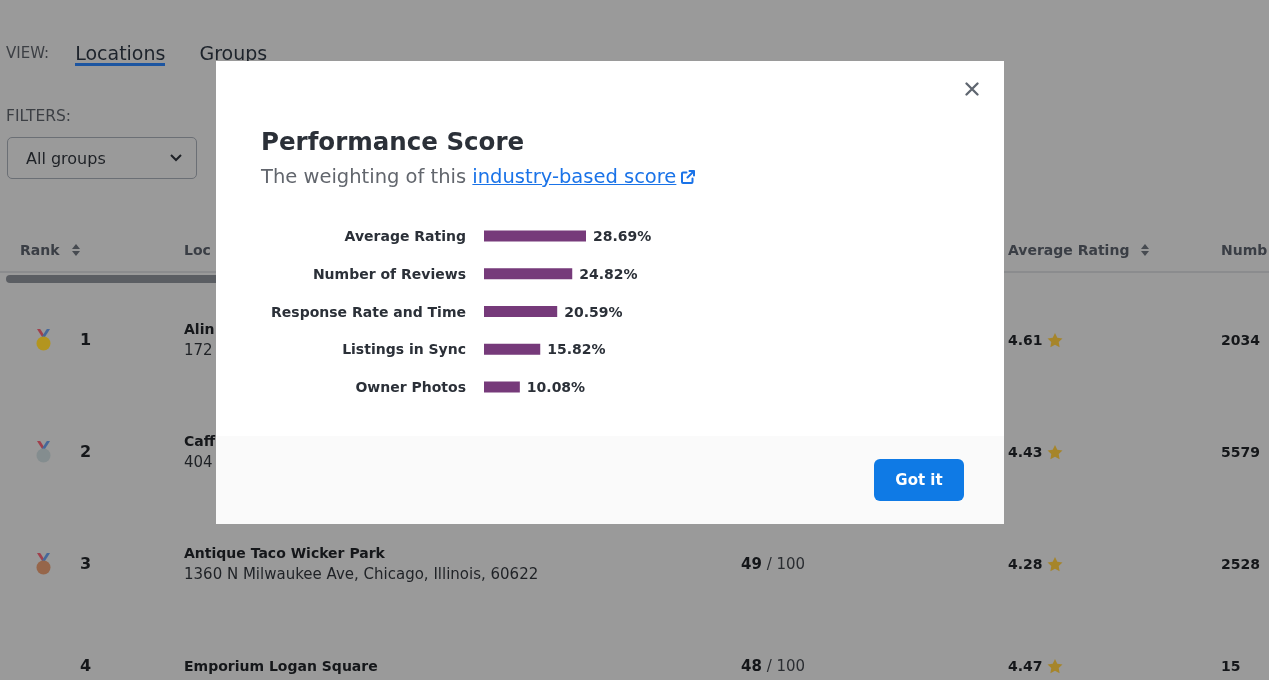 The width and height of the screenshot is (1269, 680). I want to click on rank-number: 1, so click(86, 340).